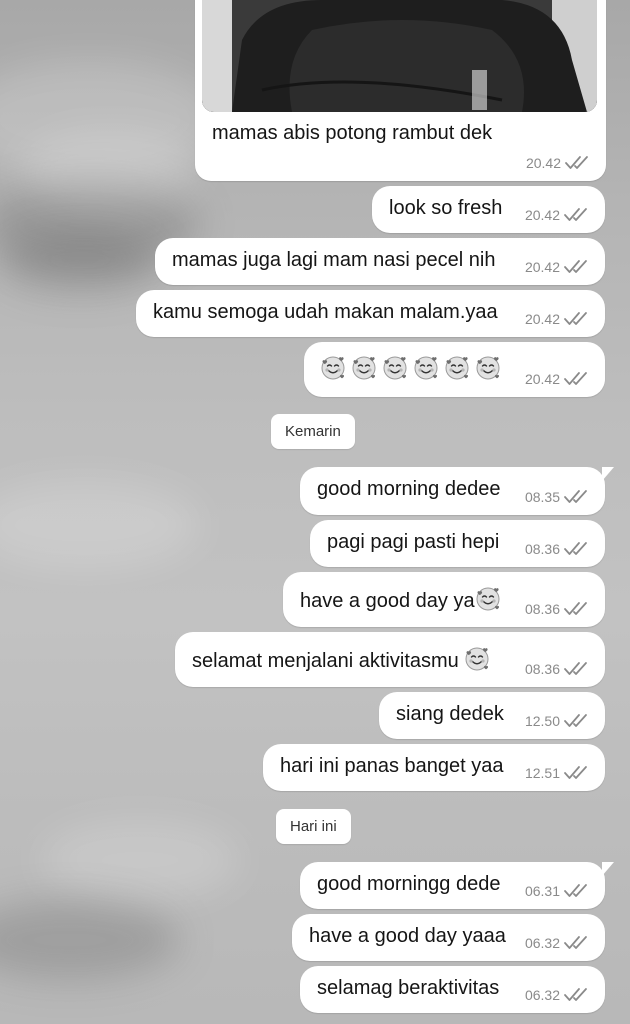 The width and height of the screenshot is (630, 1024). Describe the element at coordinates (450, 714) in the screenshot. I see `message-text: siang dedek` at that location.